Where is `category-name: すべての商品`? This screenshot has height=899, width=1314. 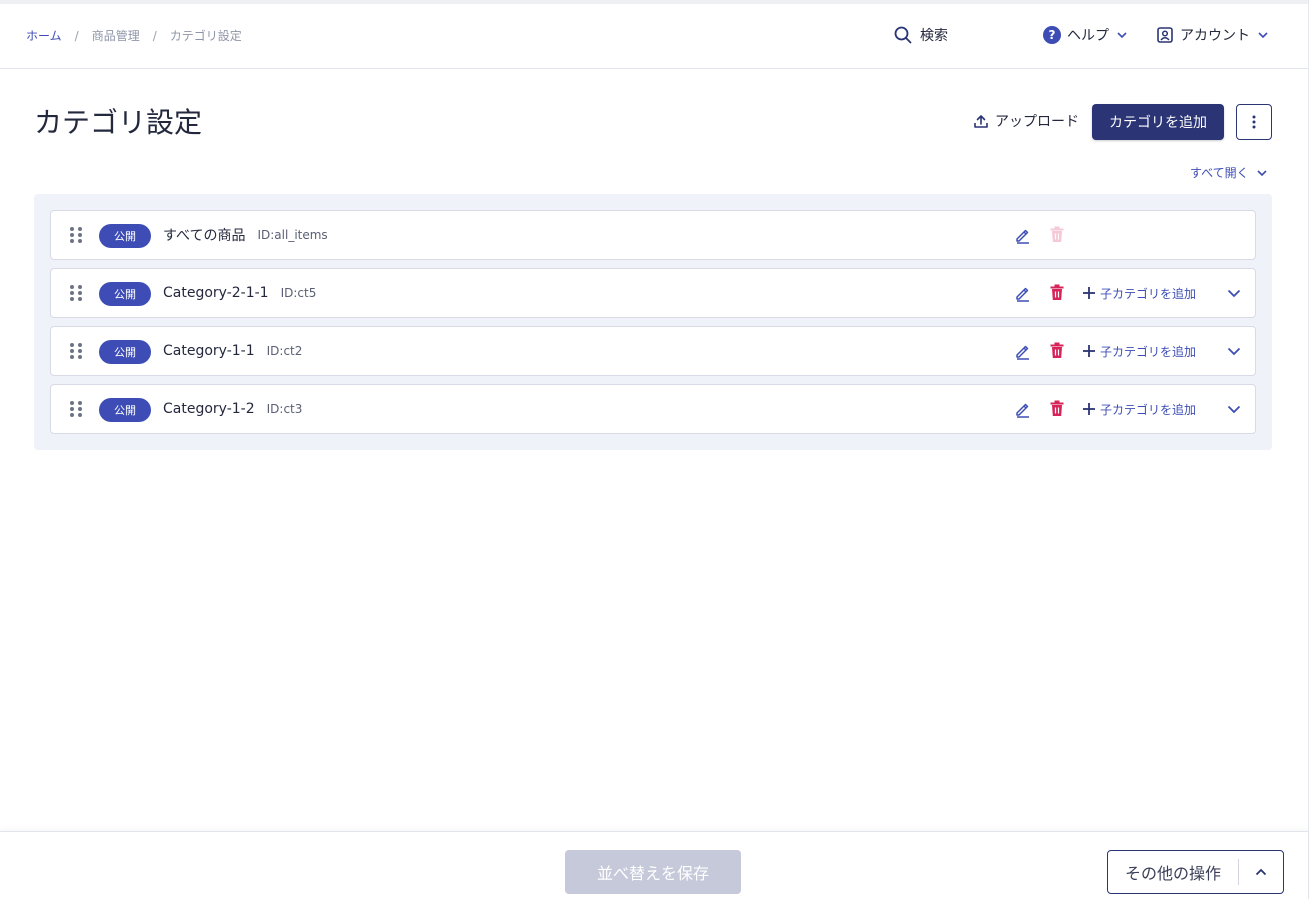
category-name: すべての商品 is located at coordinates (204, 236).